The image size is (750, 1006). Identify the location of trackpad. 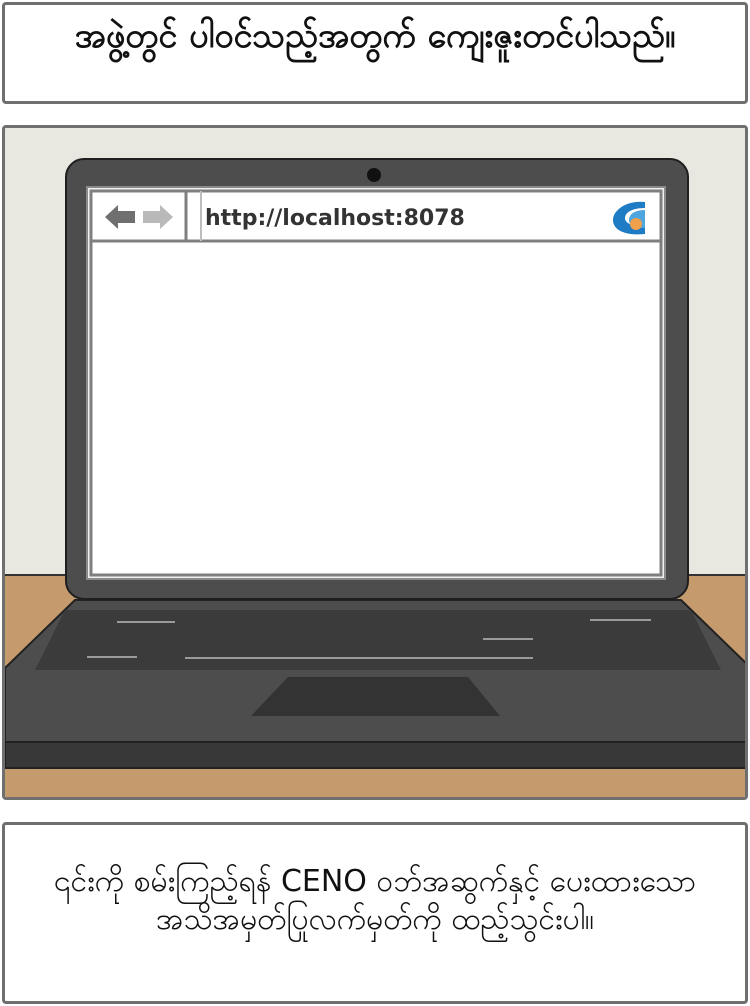
(375, 696).